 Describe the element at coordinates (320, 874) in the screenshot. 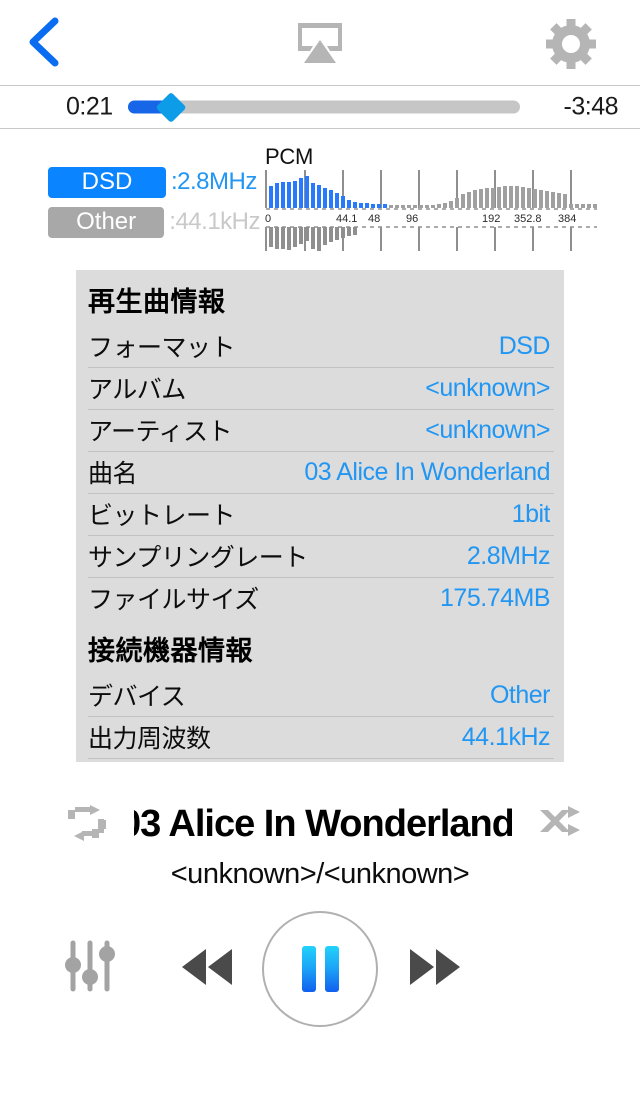

I see `now-playing-subtitle: <unknown>/<unknown>` at that location.